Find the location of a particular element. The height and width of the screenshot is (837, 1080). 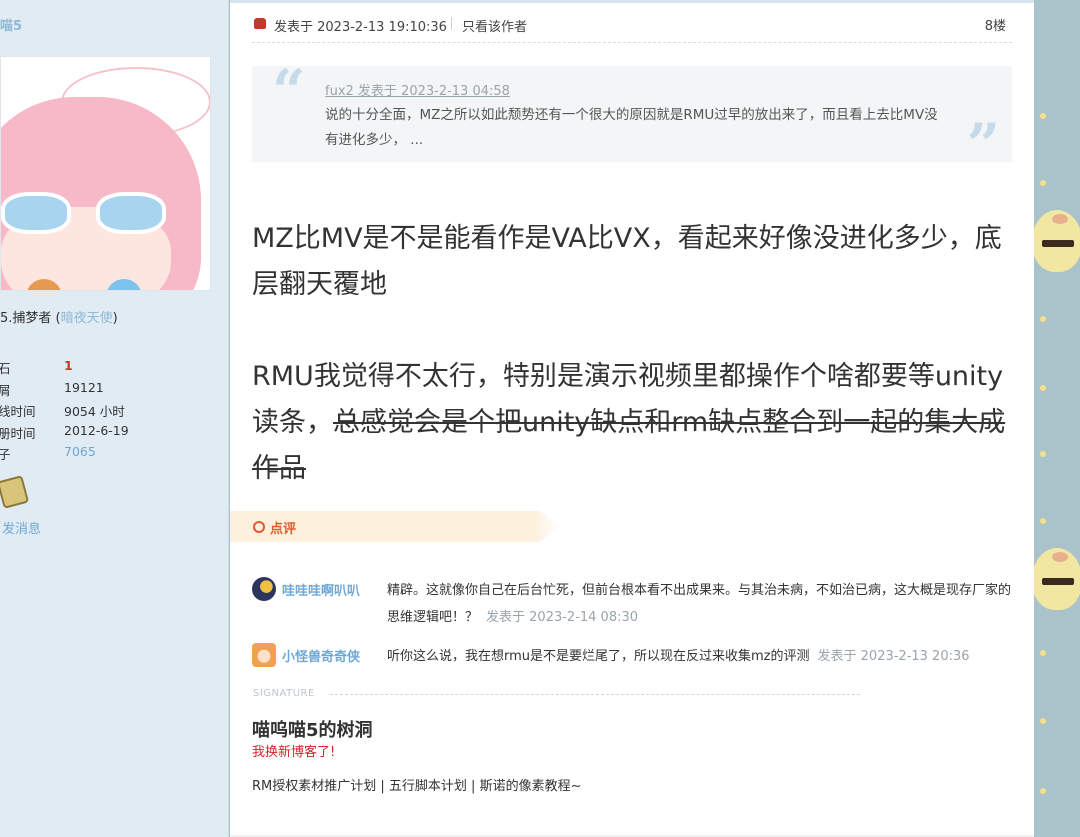

review-icon is located at coordinates (259, 527).